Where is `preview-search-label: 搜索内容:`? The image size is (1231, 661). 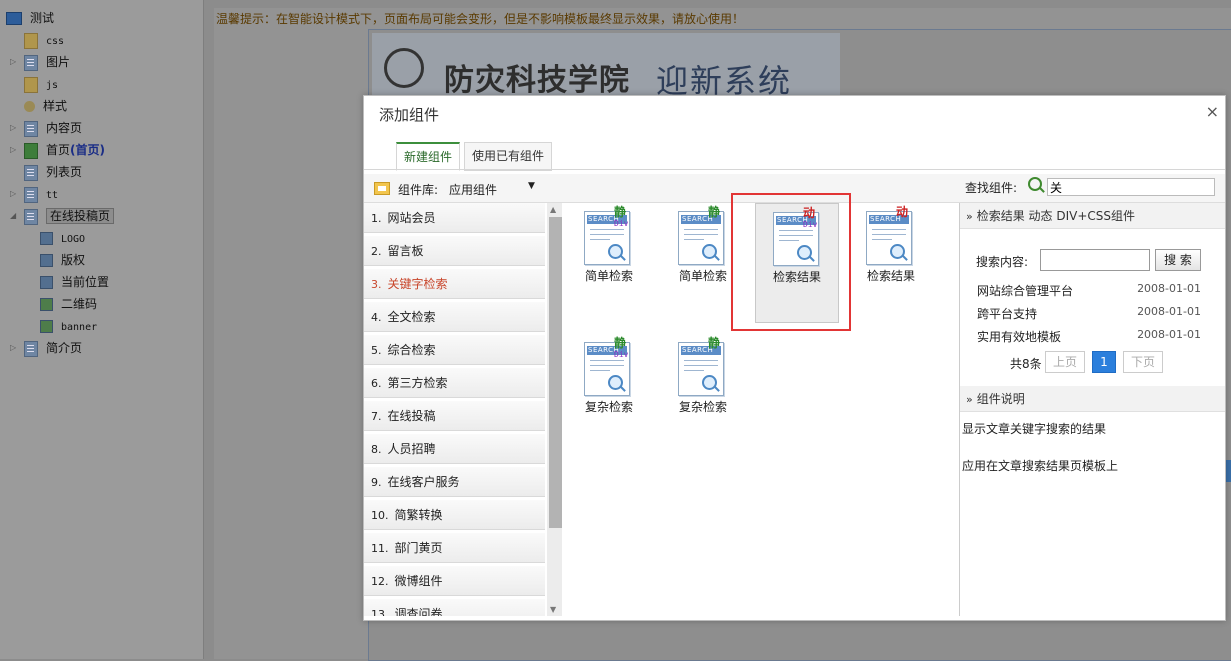 preview-search-label: 搜索内容: is located at coordinates (1002, 262).